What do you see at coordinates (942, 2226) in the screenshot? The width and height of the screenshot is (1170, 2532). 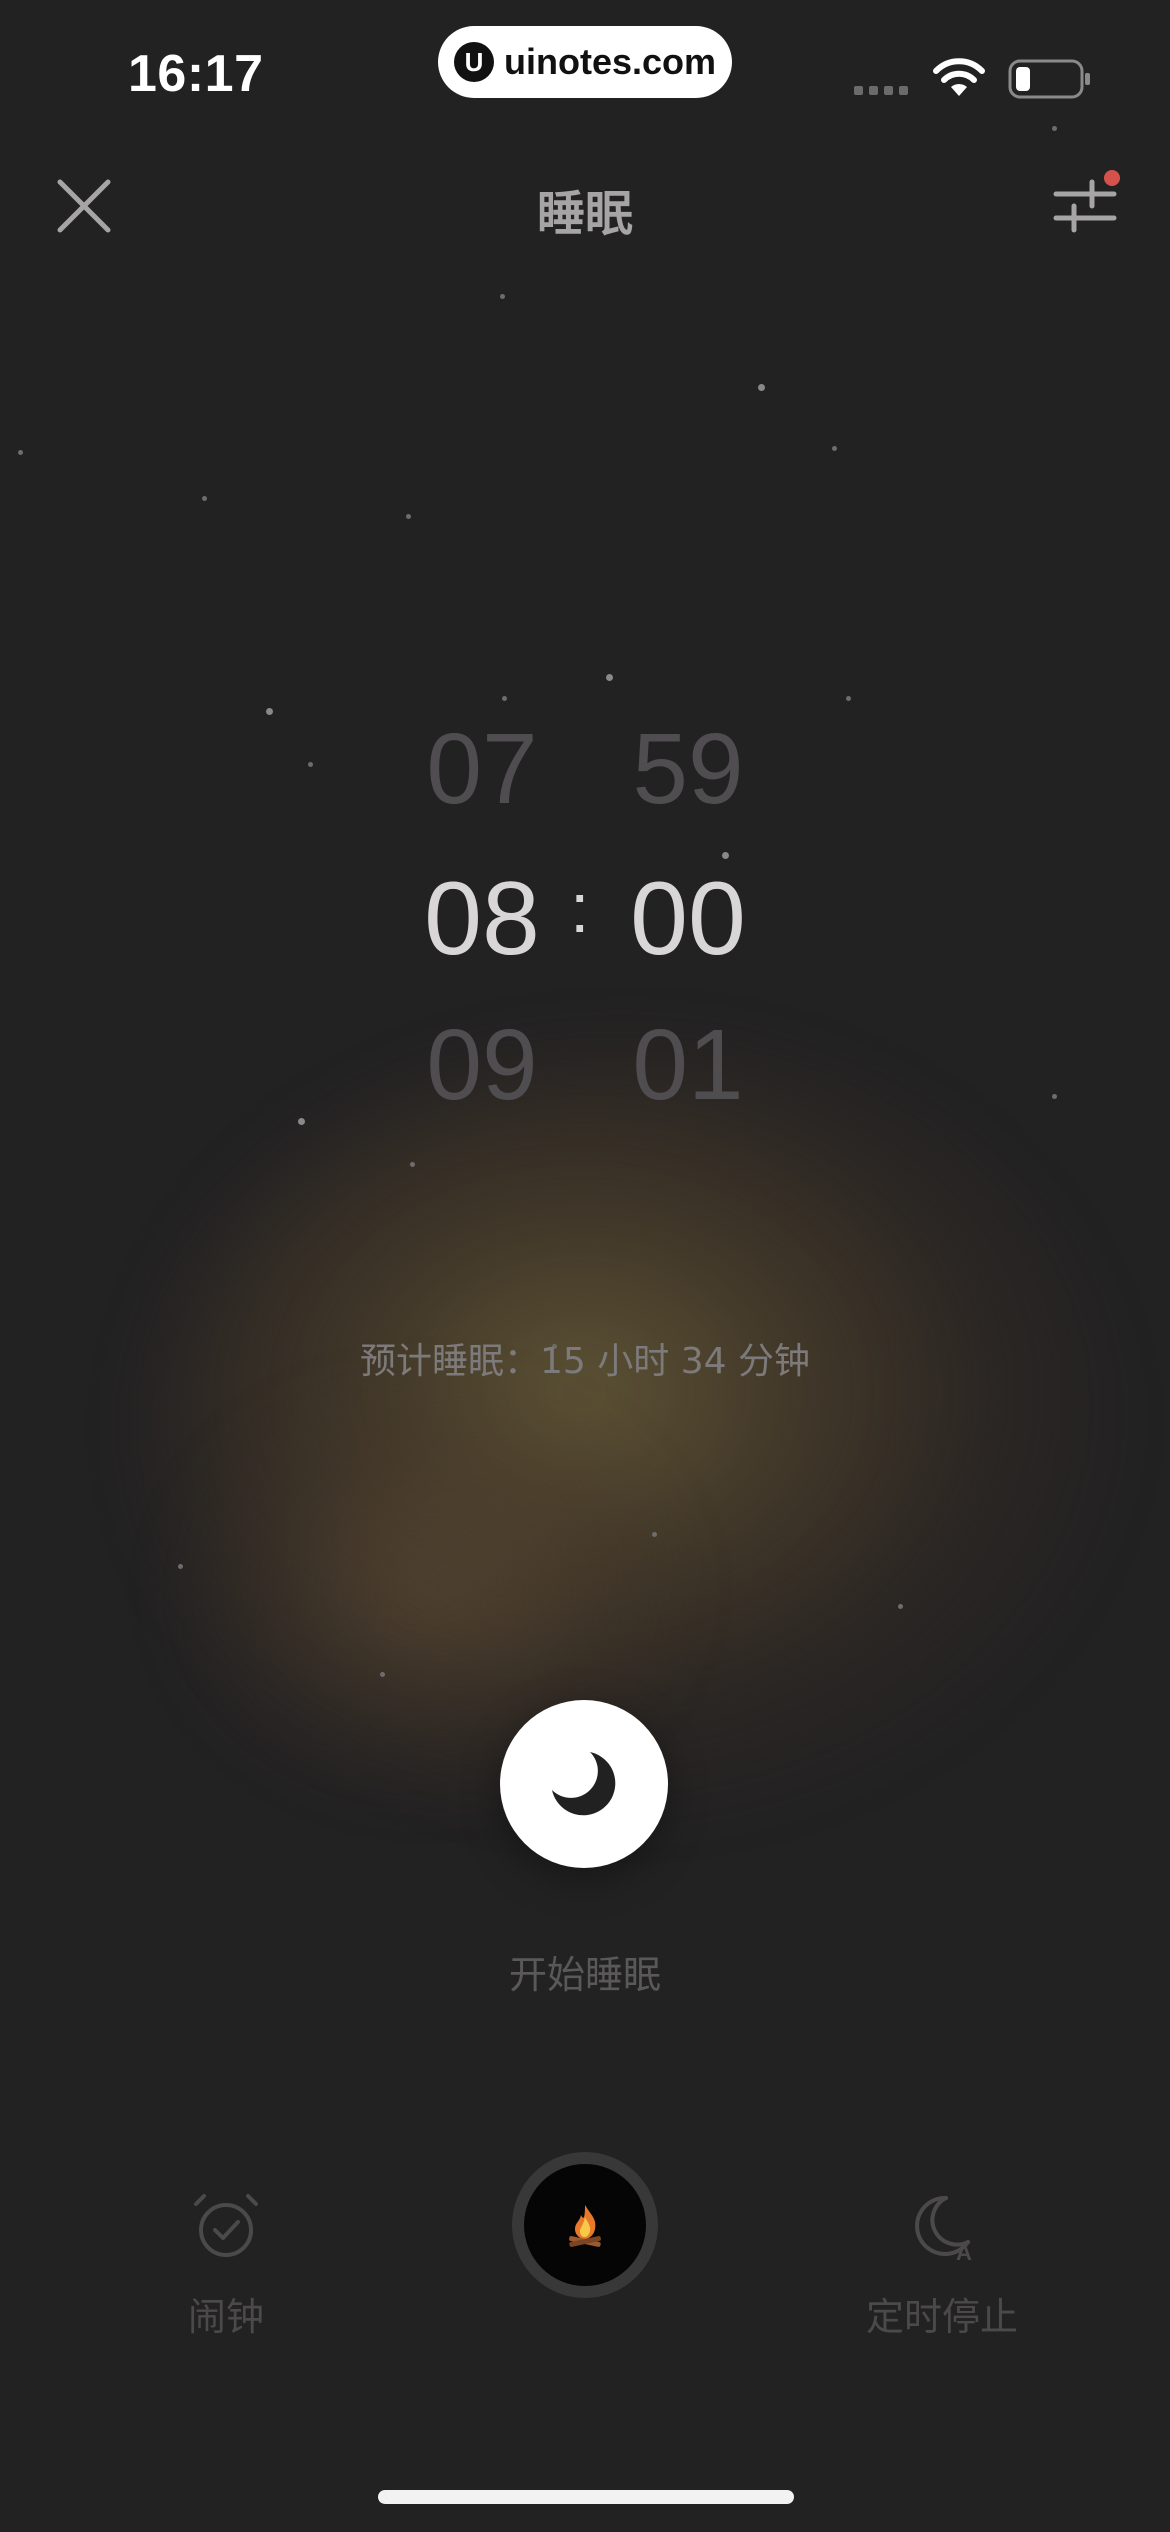 I see `moon-timer-icon: A` at bounding box center [942, 2226].